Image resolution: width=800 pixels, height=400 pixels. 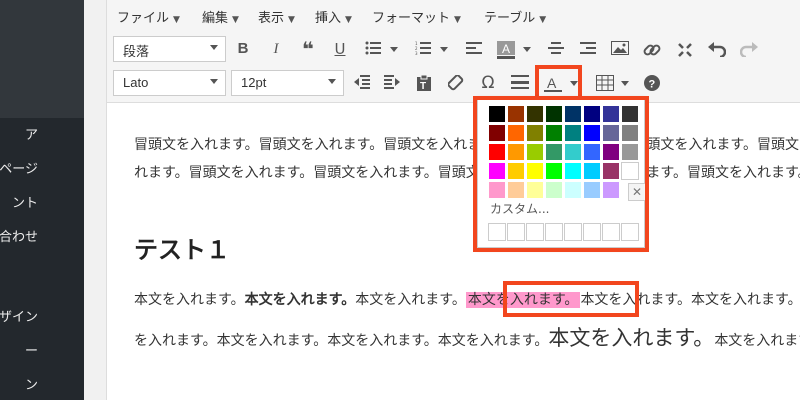 I want to click on eraser-icon, so click(x=456, y=83).